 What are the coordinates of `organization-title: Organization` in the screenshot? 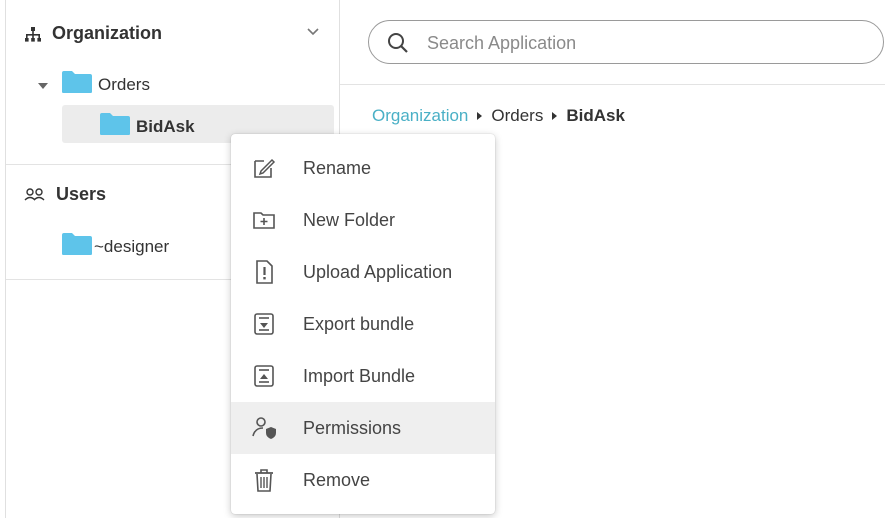 It's located at (107, 33).